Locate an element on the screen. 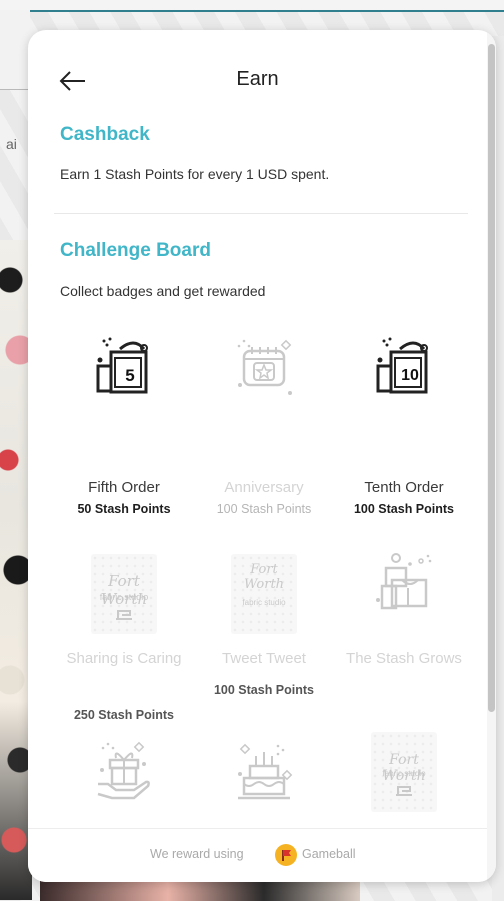 This screenshot has width=504, height=901. birthday-cake-icon is located at coordinates (265, 771).